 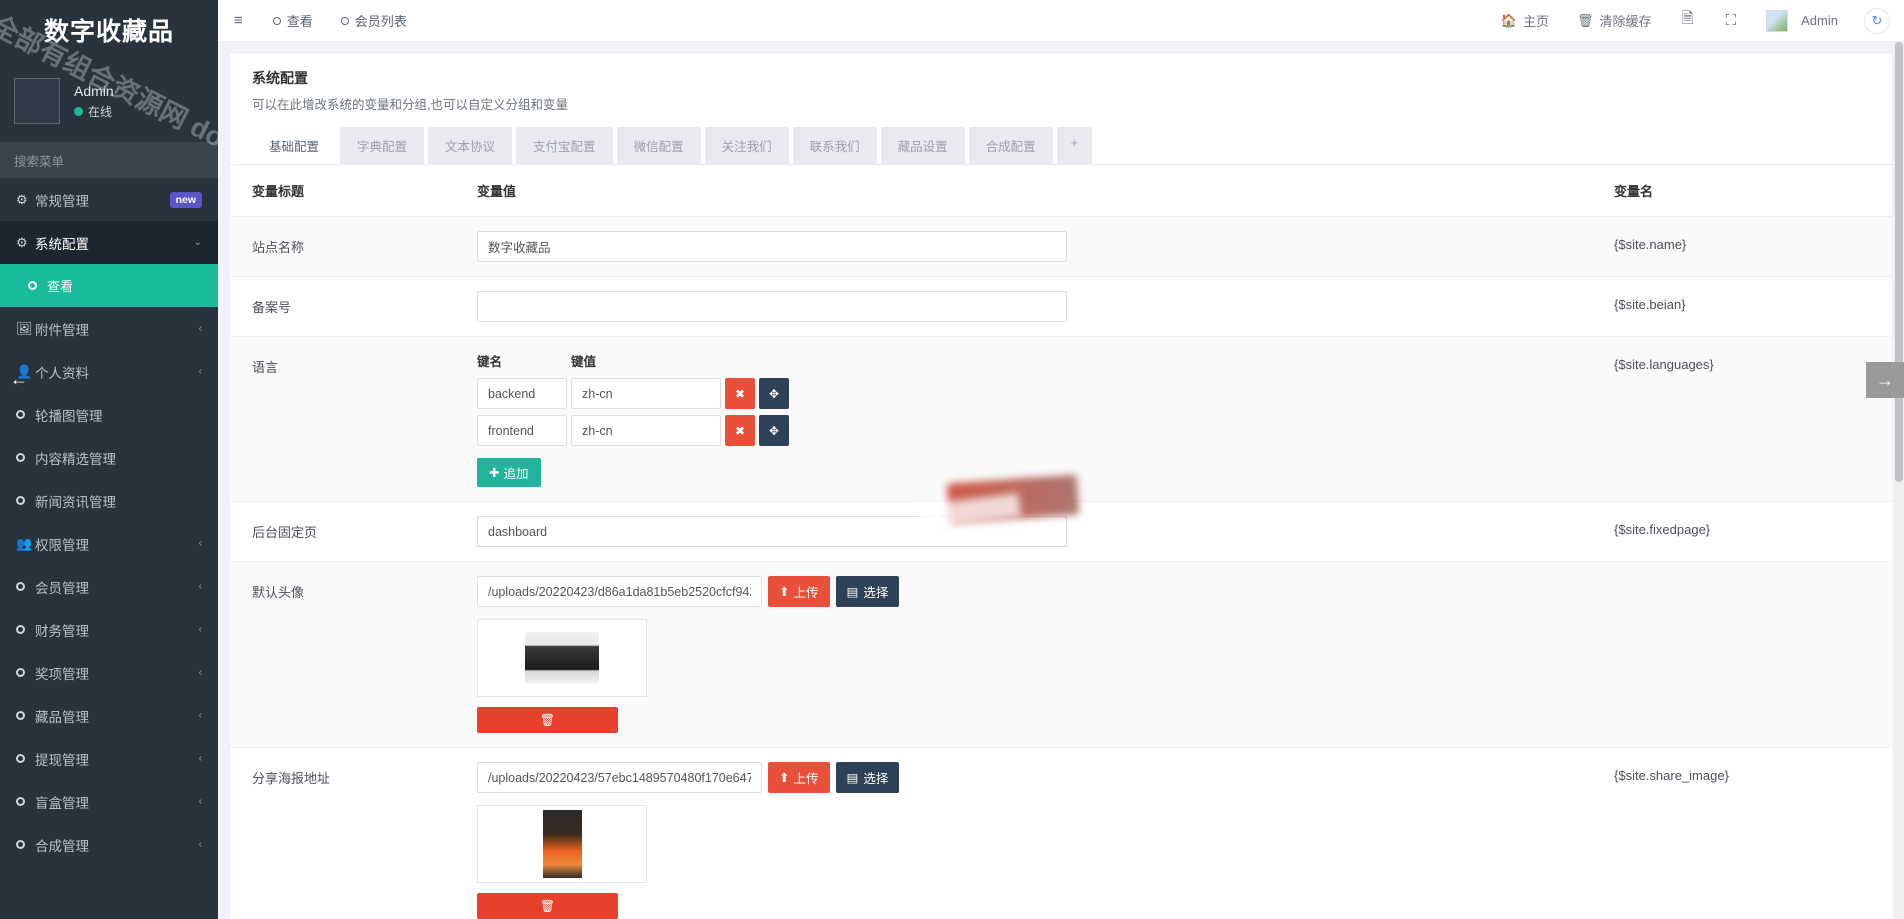 I want to click on header-tab-view: 查看, so click(x=293, y=20).